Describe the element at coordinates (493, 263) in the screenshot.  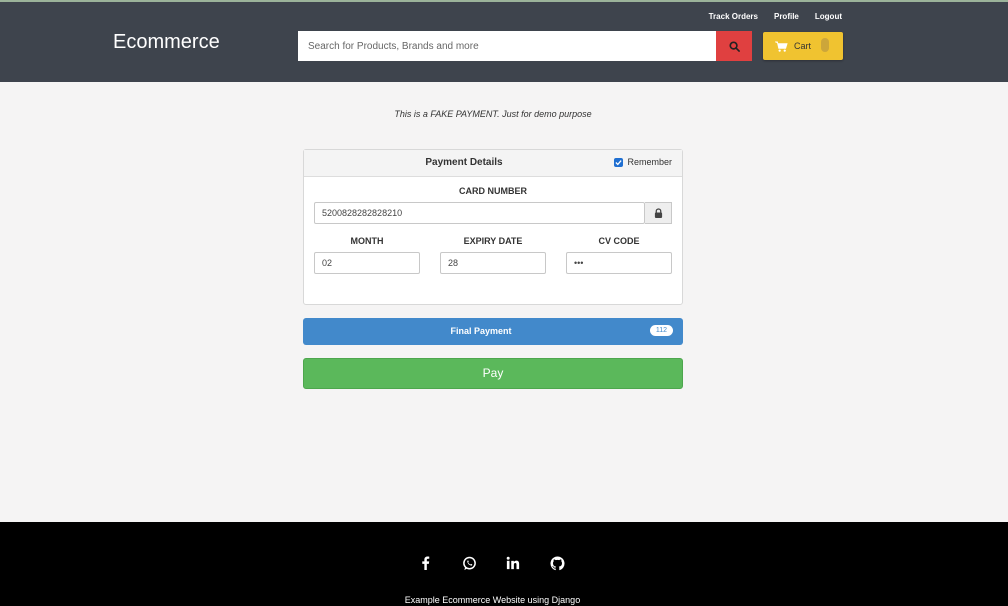
I see `expiry-date-field: 28` at that location.